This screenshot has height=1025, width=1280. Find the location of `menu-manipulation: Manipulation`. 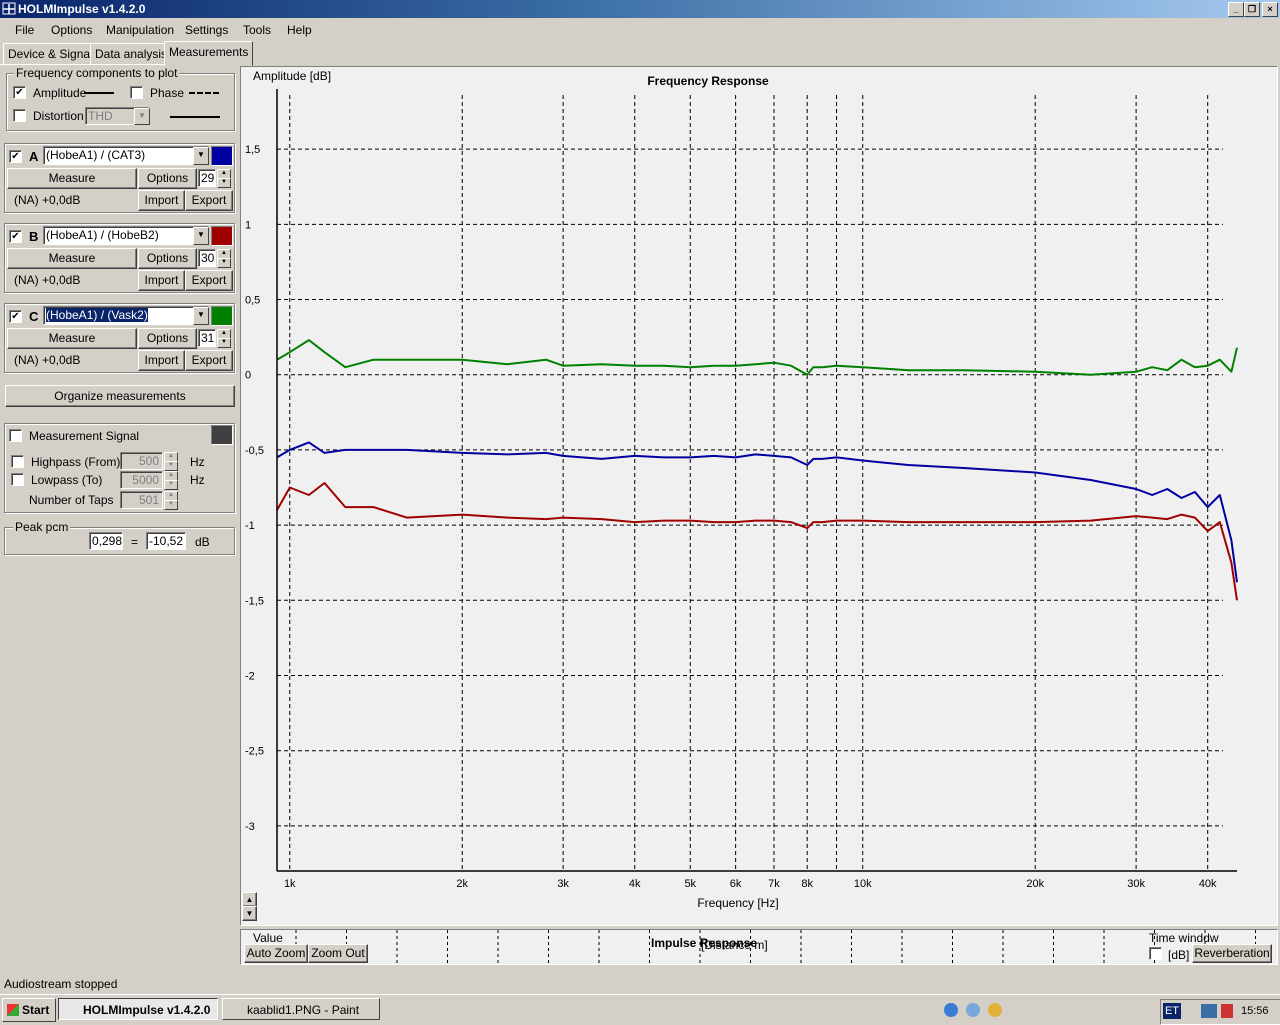

menu-manipulation: Manipulation is located at coordinates (140, 30).